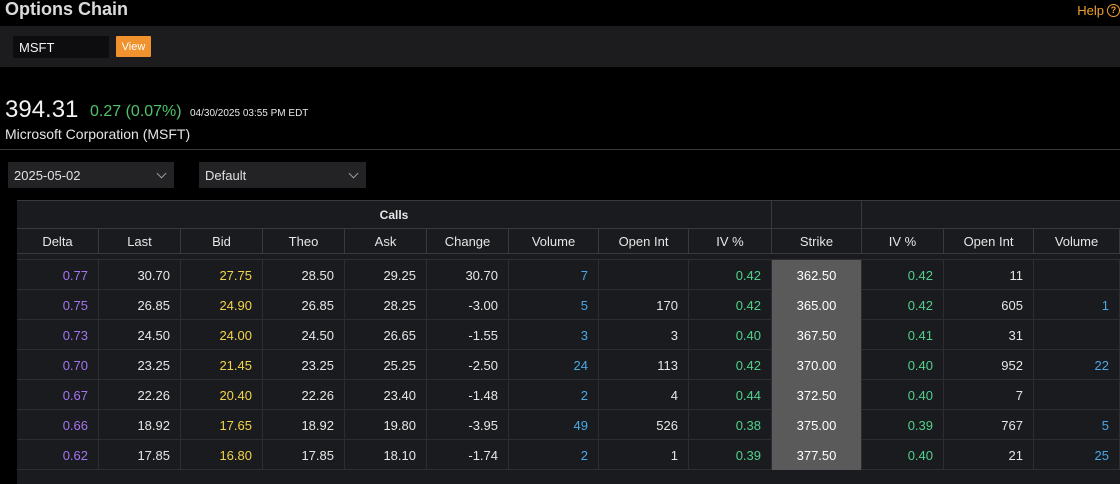 This screenshot has height=484, width=1120. Describe the element at coordinates (304, 455) in the screenshot. I see `cell-theo: 17.85` at that location.